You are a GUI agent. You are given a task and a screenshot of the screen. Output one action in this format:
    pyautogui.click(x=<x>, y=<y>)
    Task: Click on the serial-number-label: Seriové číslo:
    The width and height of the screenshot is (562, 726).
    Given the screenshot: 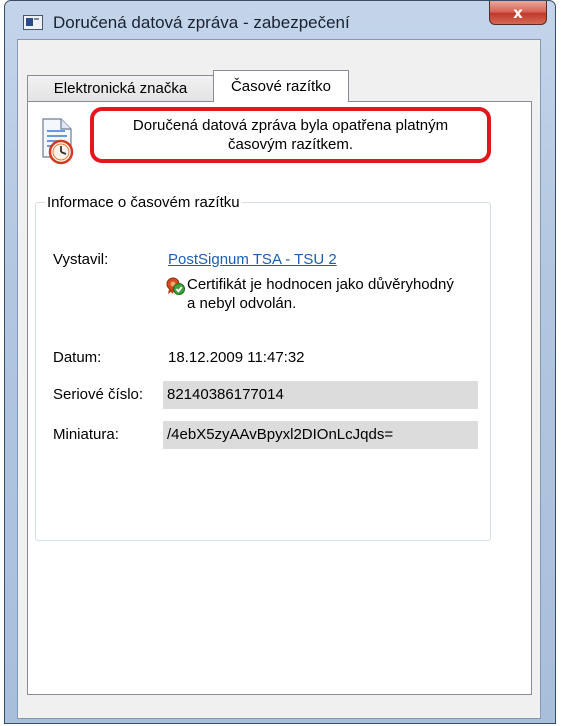 What is the action you would take?
    pyautogui.click(x=98, y=394)
    